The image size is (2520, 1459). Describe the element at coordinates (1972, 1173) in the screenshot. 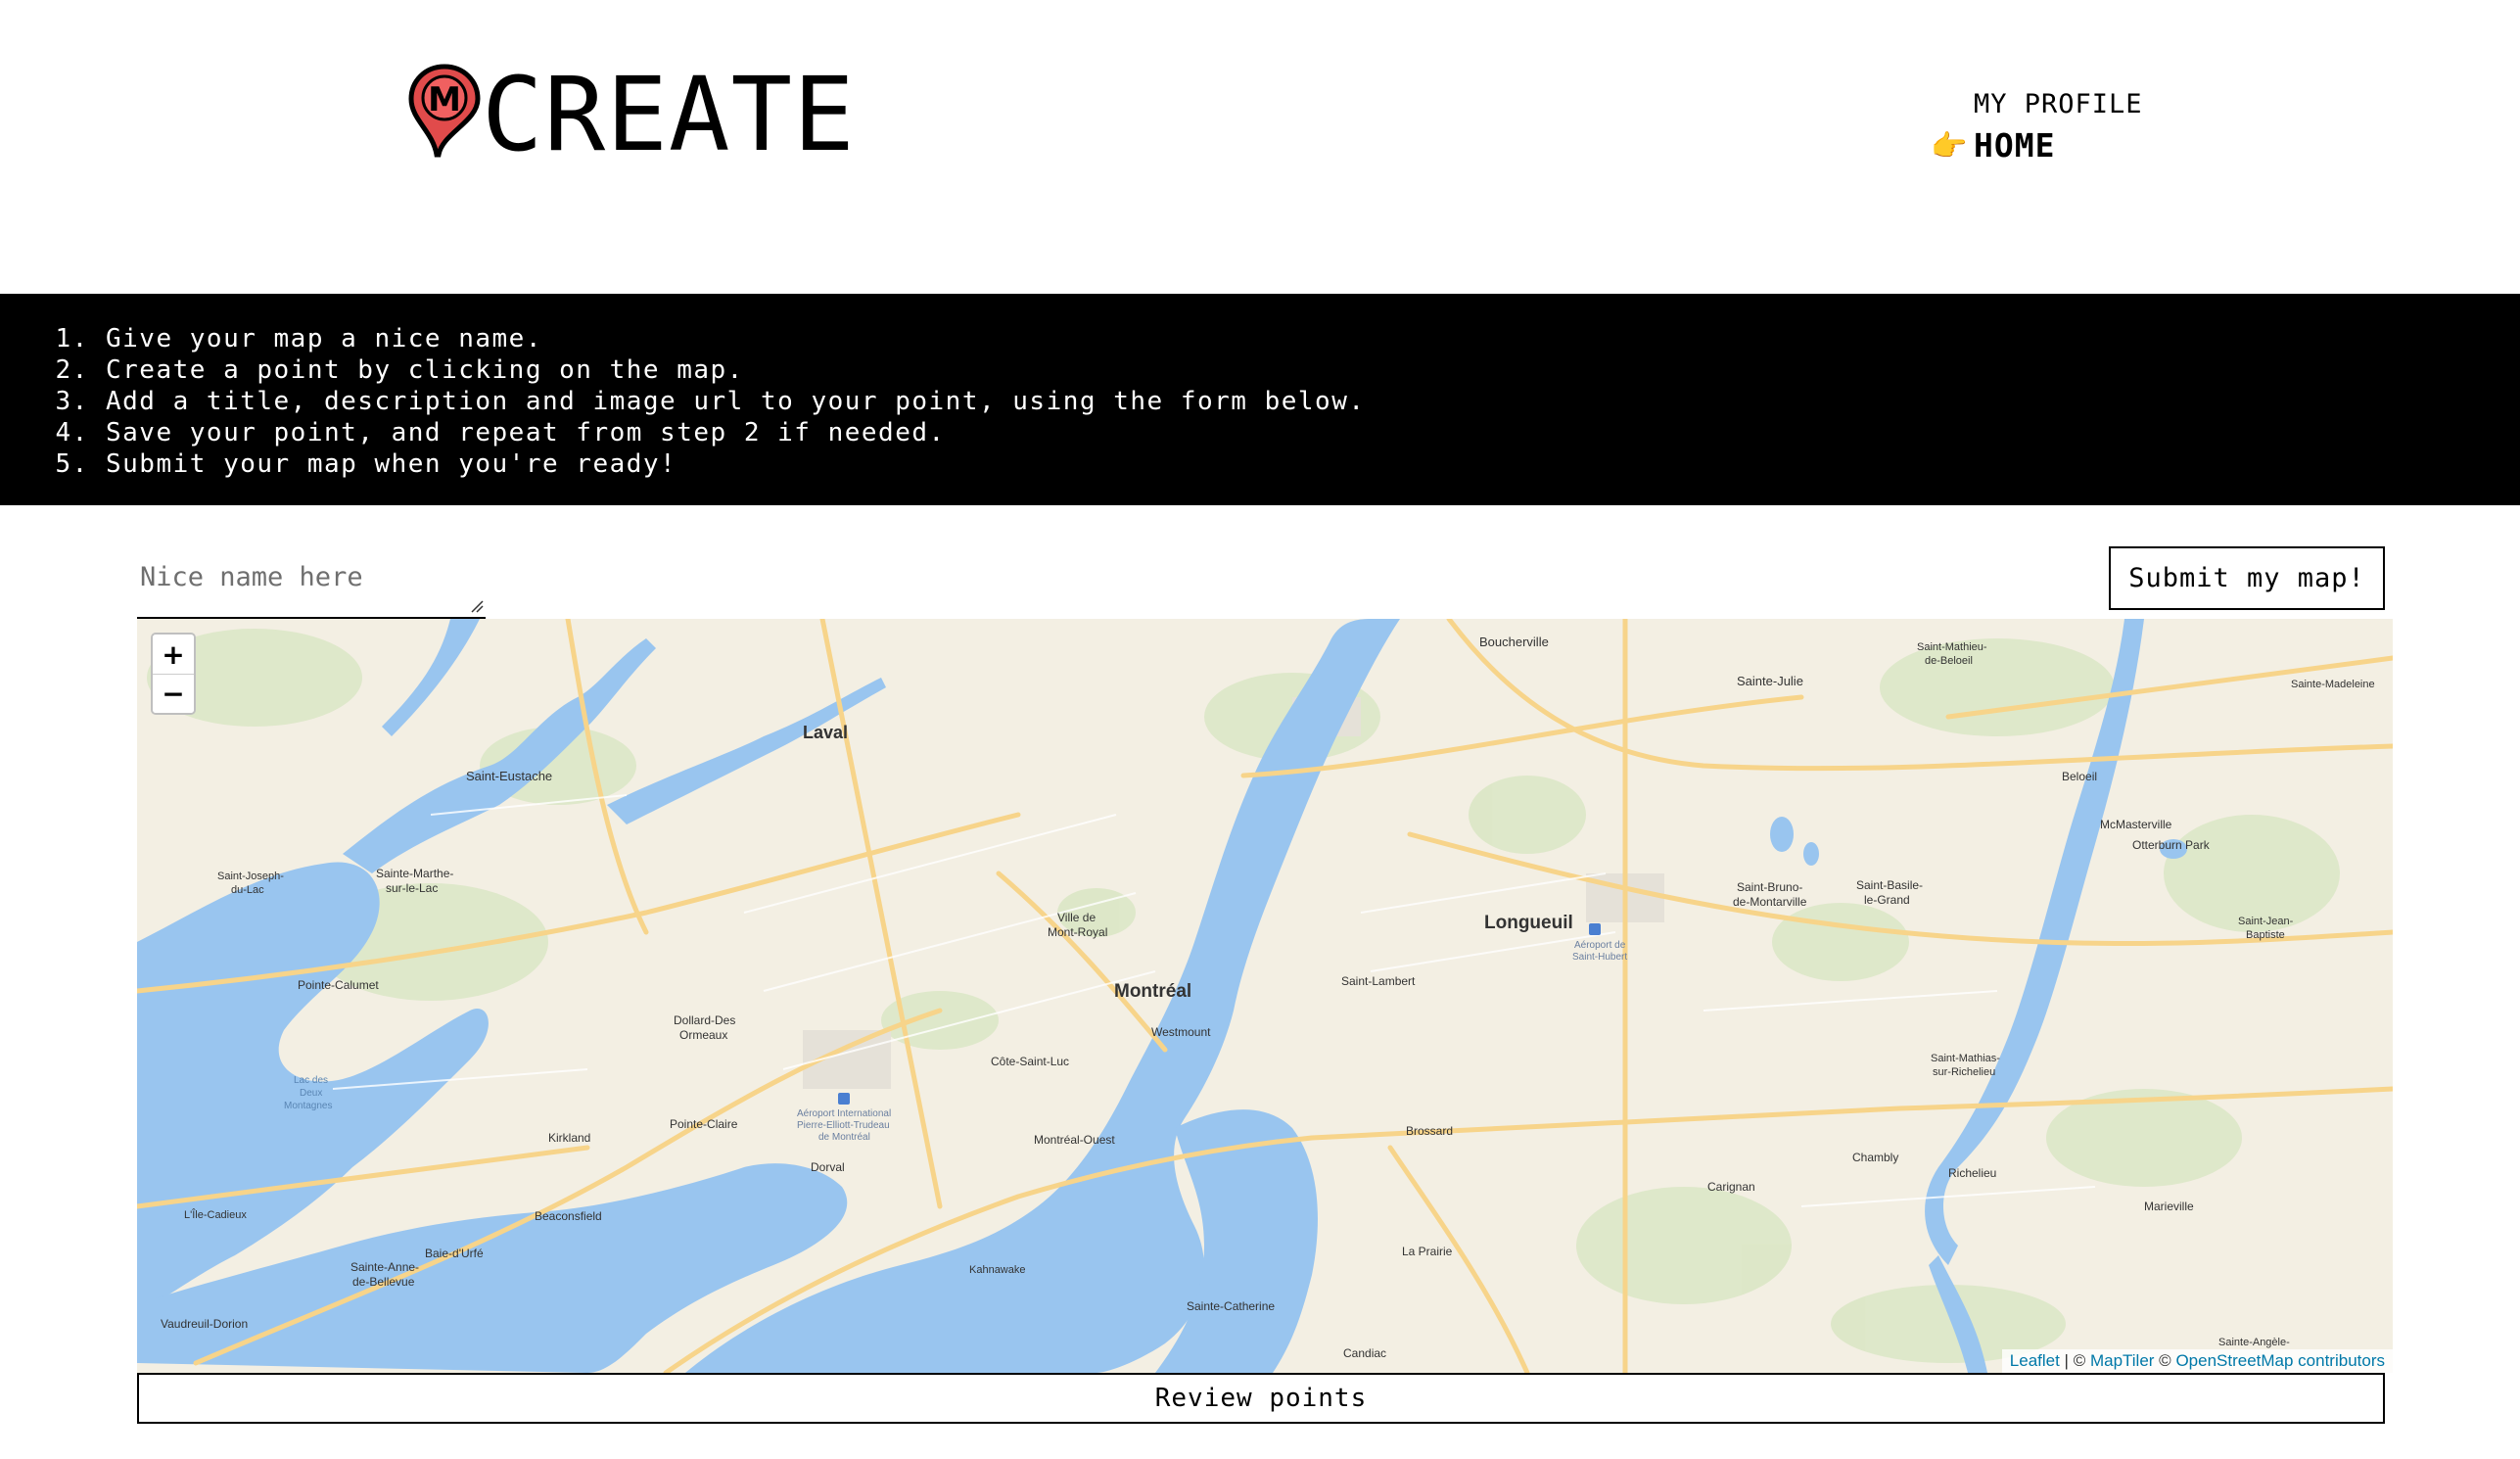

I see `map-label-richelieu: Richelieu` at that location.